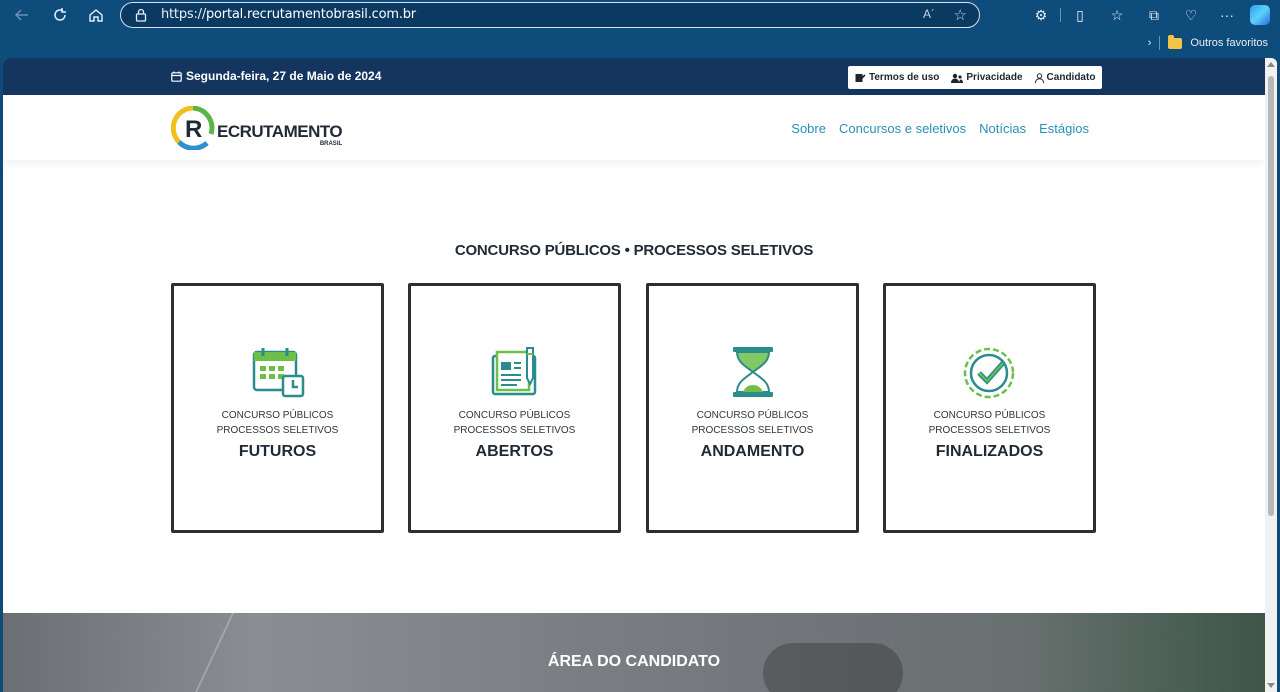 The height and width of the screenshot is (692, 1280). What do you see at coordinates (1271, 64) in the screenshot?
I see `scroll-up-arrow` at bounding box center [1271, 64].